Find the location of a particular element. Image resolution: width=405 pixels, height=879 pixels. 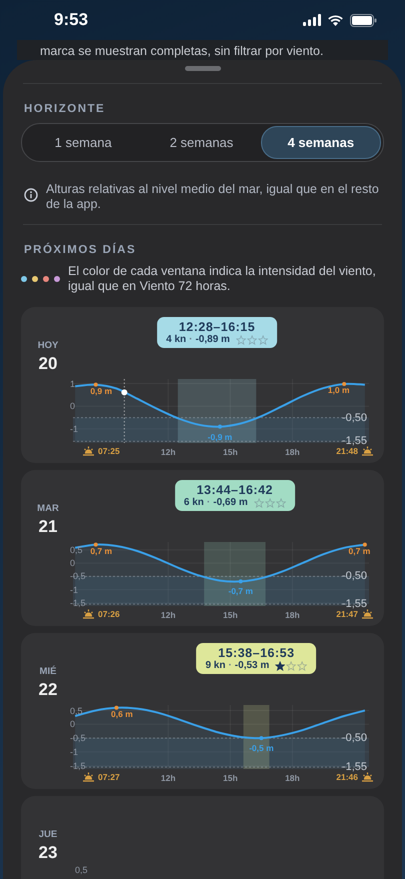

day-number: 20 is located at coordinates (48, 364).